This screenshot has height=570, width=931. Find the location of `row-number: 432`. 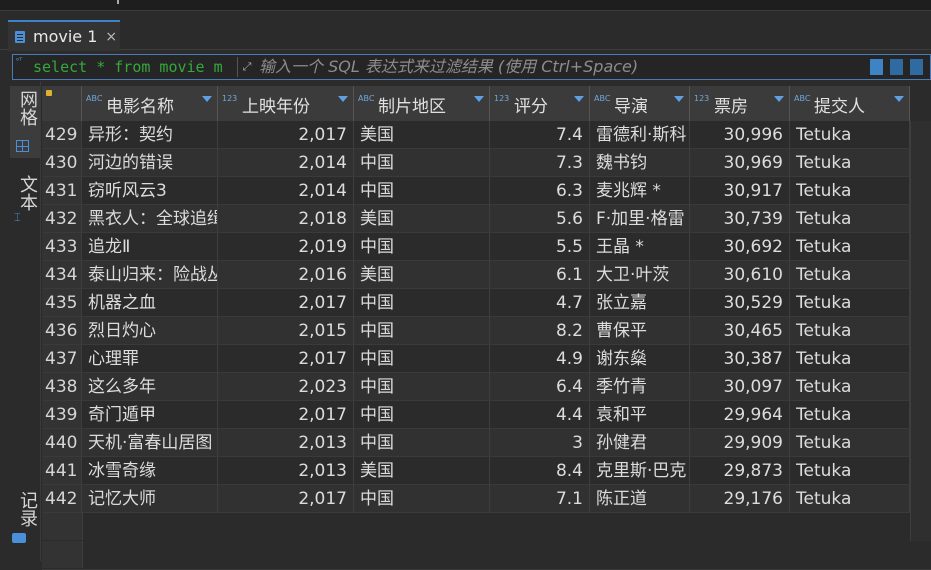

row-number: 432 is located at coordinates (62, 219).